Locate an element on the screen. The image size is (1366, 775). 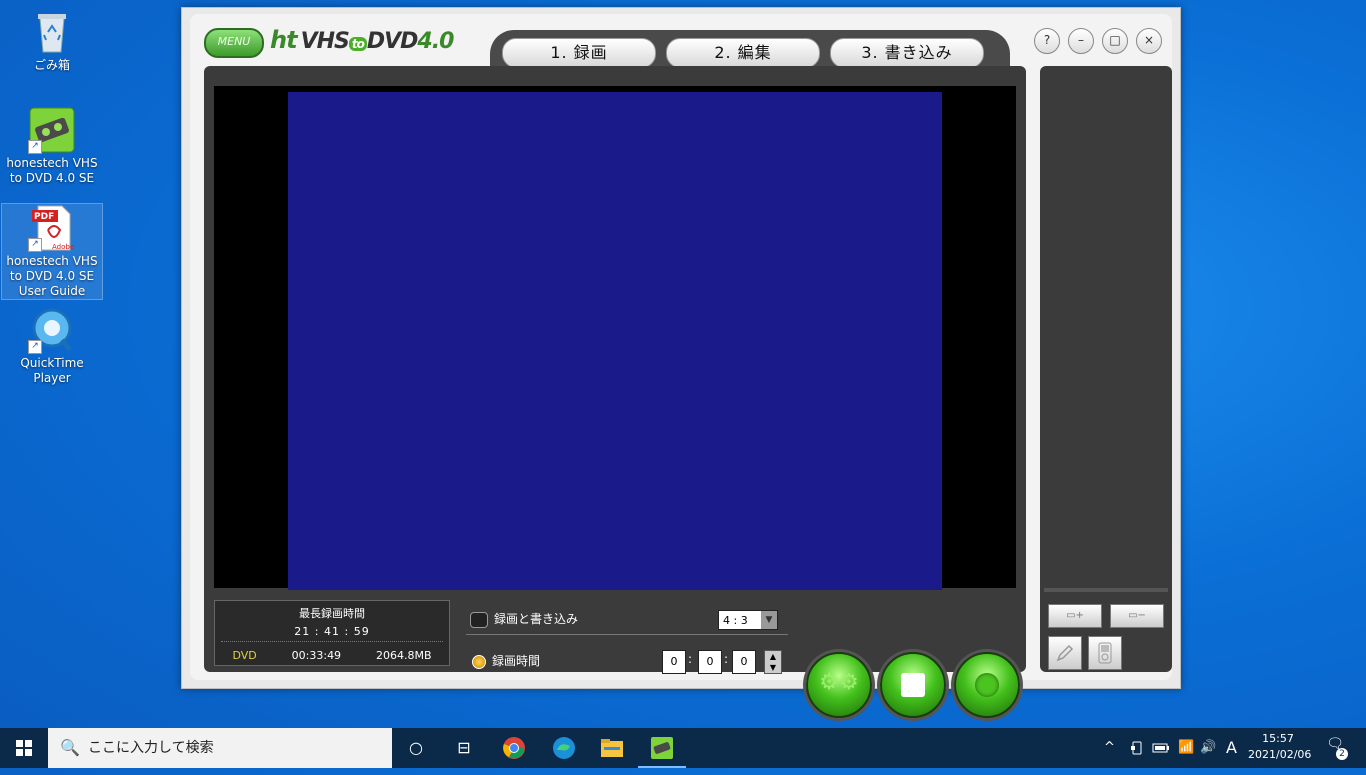
desktop-icon-recycle-bin: ごみ箱 is located at coordinates (52, 40).